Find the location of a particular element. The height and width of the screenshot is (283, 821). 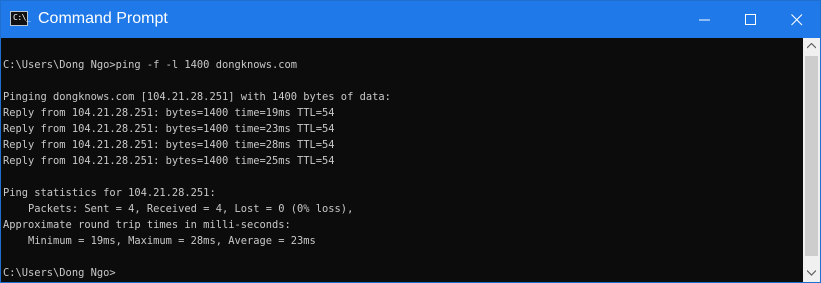

maximize-icon is located at coordinates (750, 19).